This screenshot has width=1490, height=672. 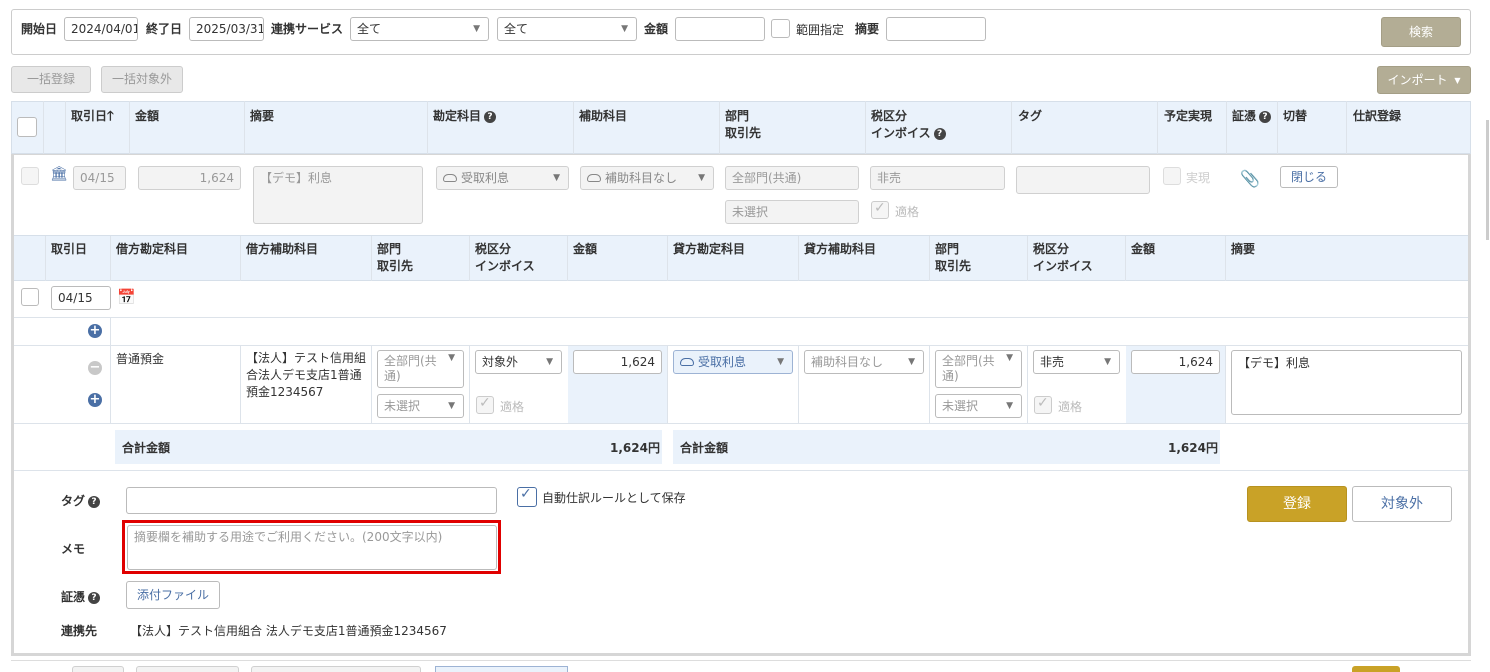 What do you see at coordinates (189, 178) in the screenshot?
I see `row-amount: 1,624` at bounding box center [189, 178].